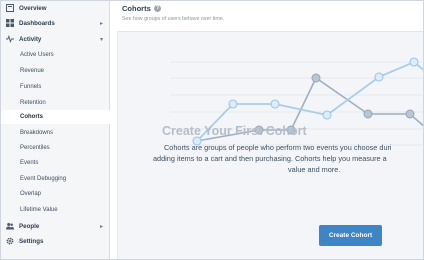  I want to click on sidebar-item-events: Events, so click(55, 163).